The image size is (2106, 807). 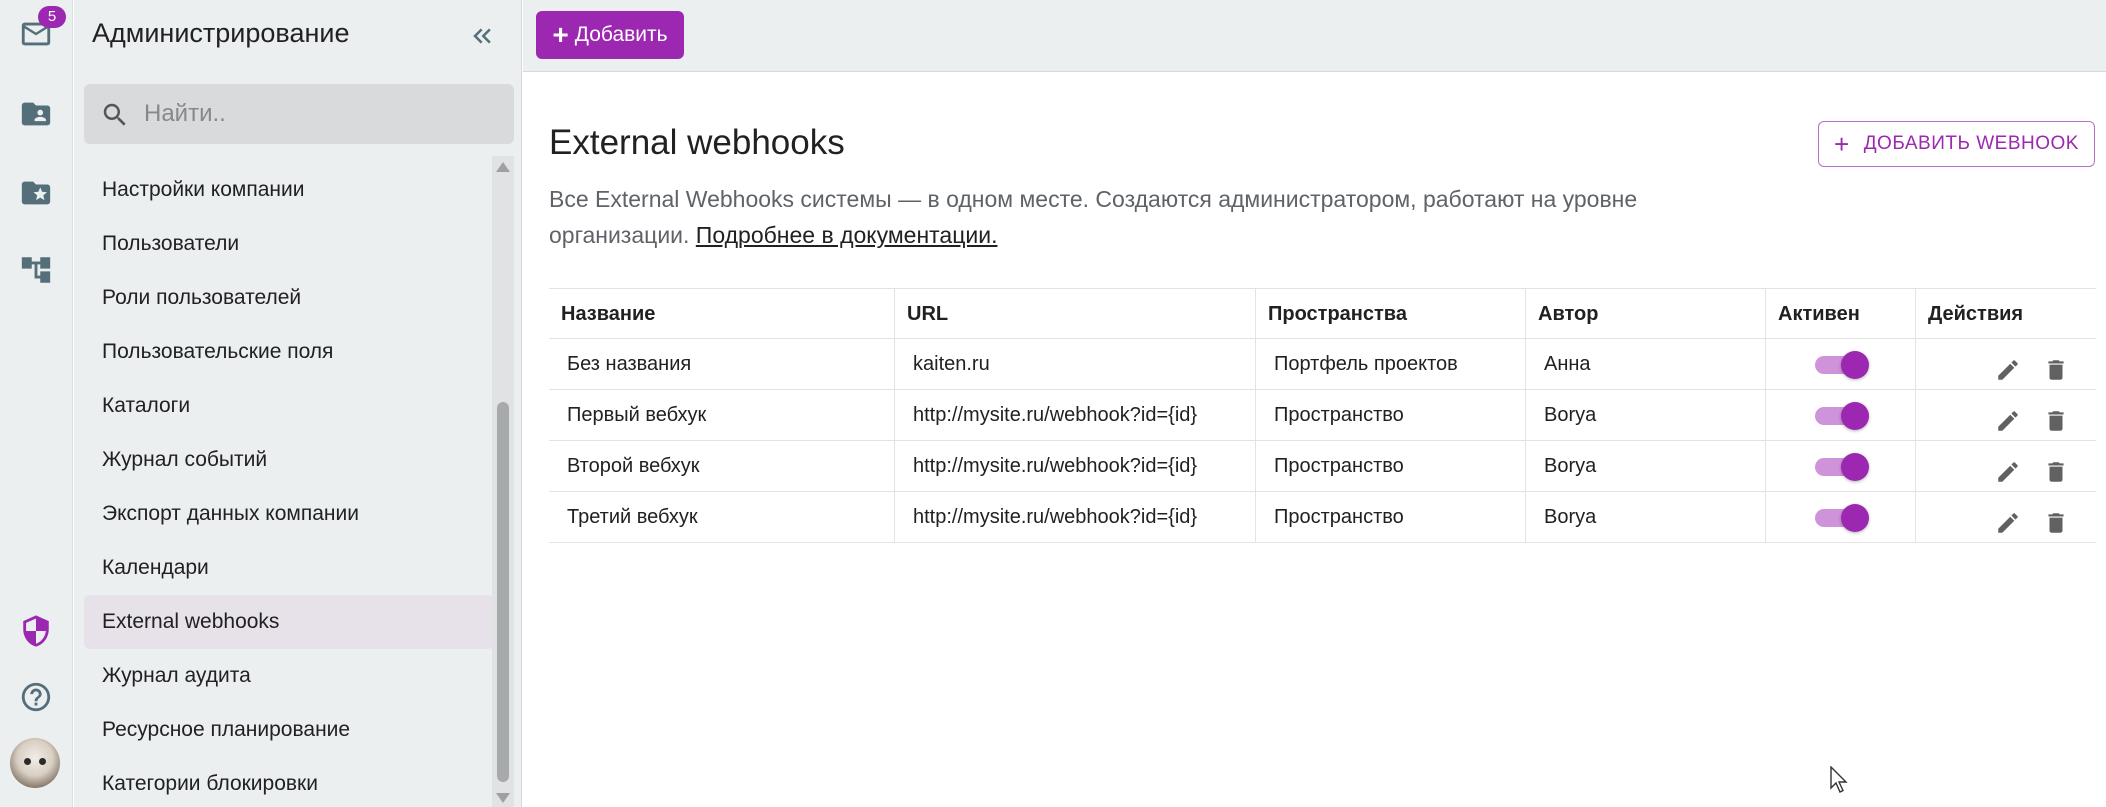 I want to click on favorites-button, so click(x=36, y=193).